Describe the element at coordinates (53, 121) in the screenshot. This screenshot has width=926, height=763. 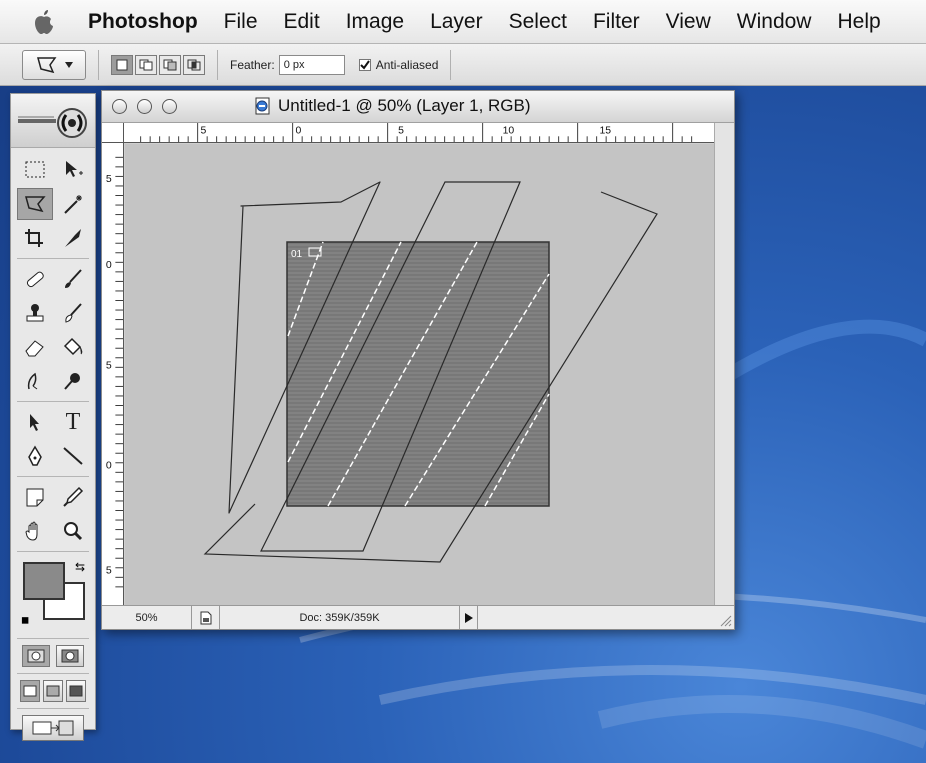
I see `toolbox-header` at that location.